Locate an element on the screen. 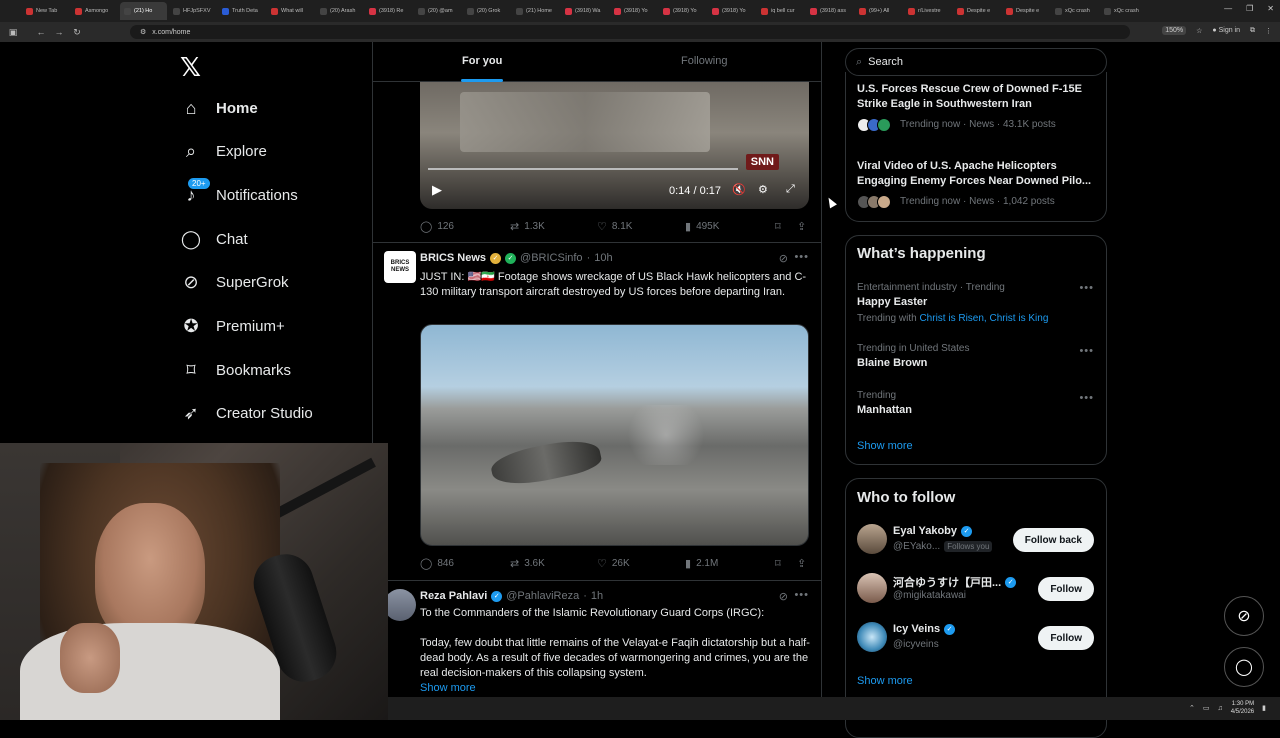 The width and height of the screenshot is (1280, 738). tab-for-you: For you is located at coordinates (482, 61).